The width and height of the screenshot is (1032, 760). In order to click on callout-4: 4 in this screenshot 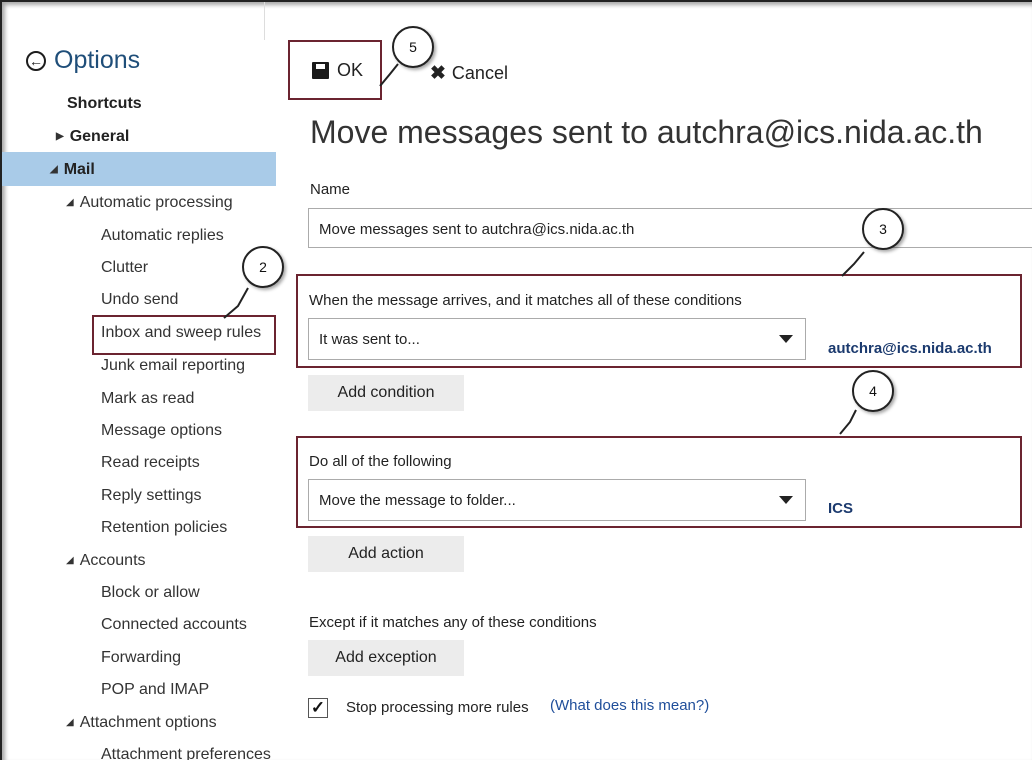, I will do `click(873, 391)`.